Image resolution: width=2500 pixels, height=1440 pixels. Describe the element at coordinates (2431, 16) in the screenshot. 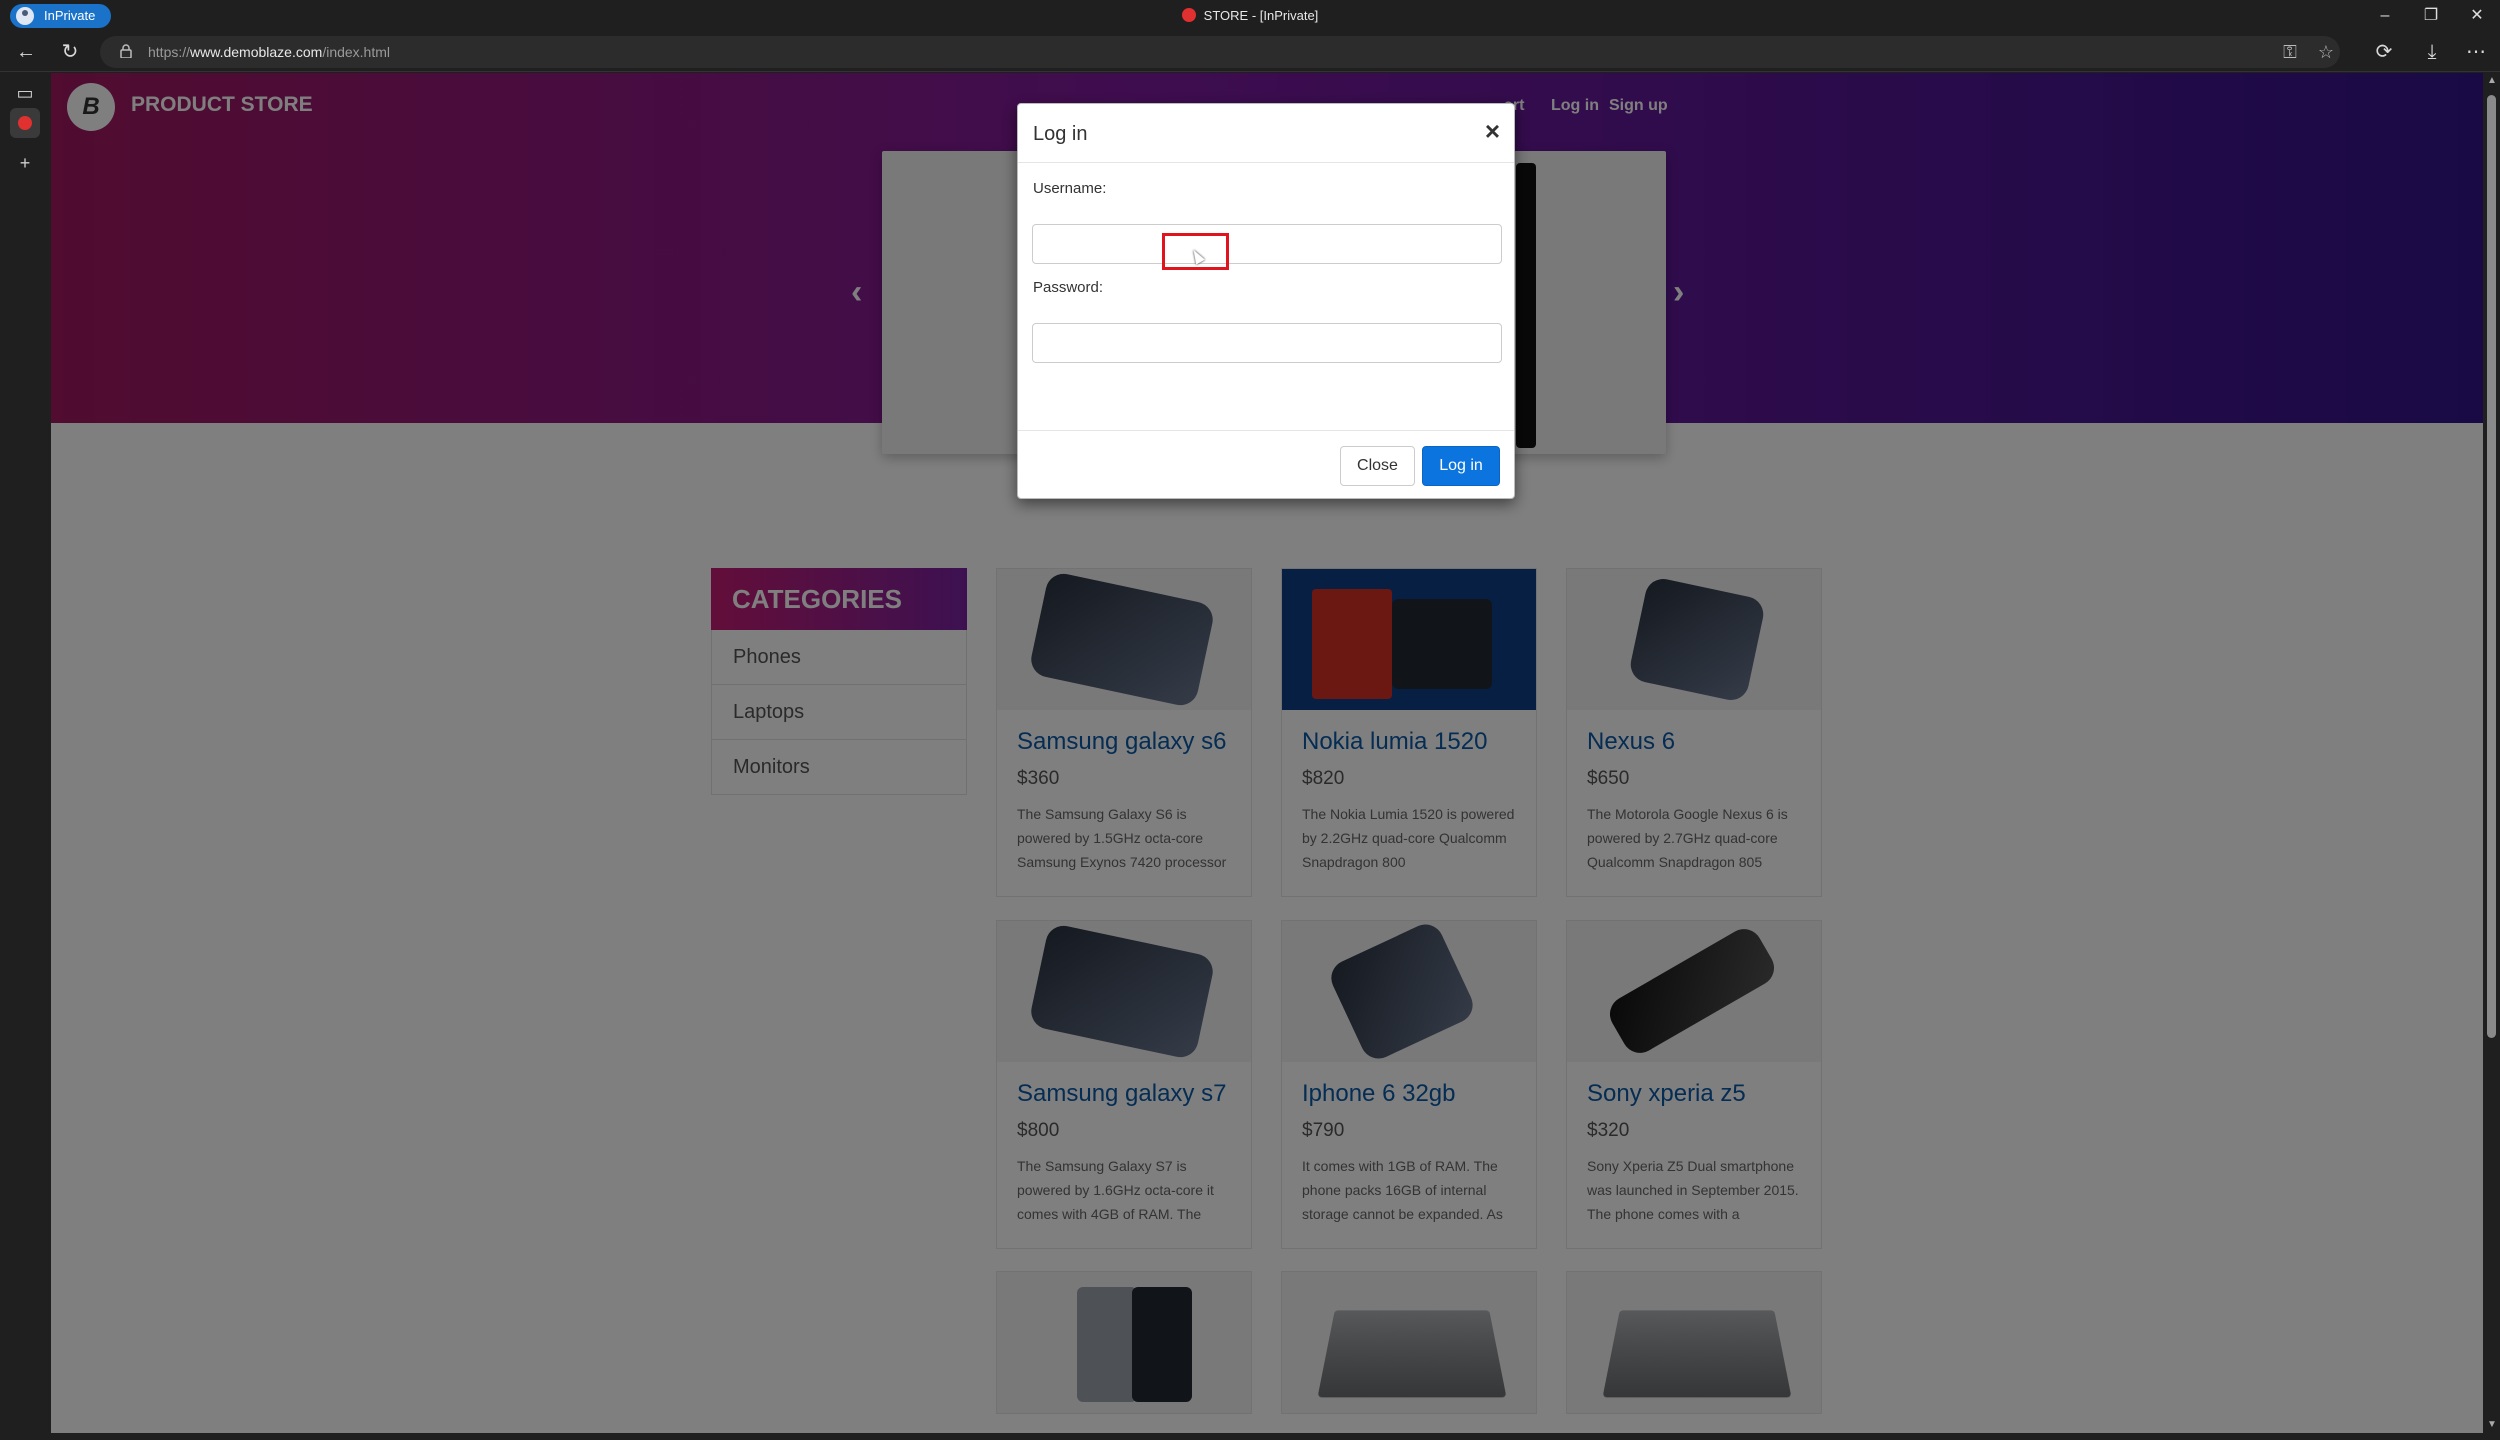

I see `restore-button: ❐` at that location.